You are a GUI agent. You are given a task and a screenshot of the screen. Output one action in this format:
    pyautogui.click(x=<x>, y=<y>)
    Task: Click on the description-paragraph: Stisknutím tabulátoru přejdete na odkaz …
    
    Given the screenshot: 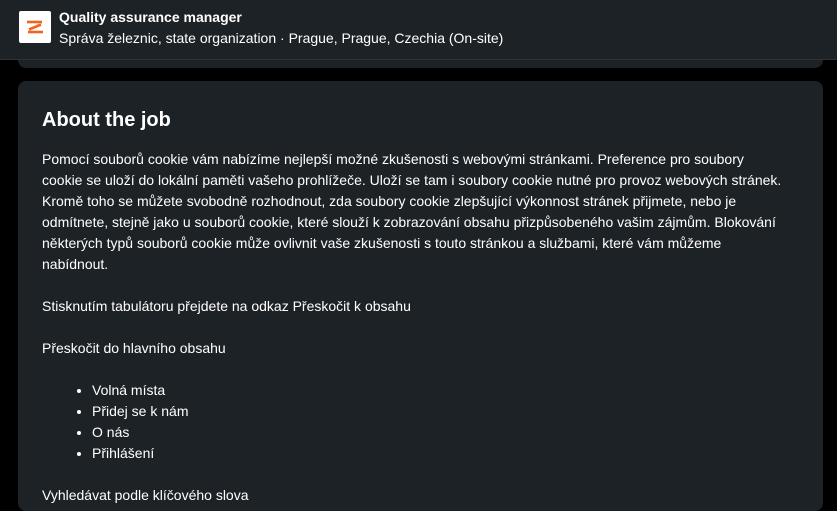 What is the action you would take?
    pyautogui.click(x=226, y=306)
    